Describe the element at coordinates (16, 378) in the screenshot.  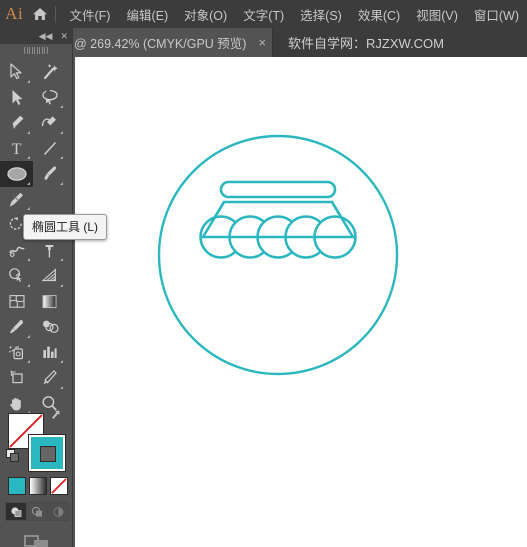
I see `artboard-tool` at that location.